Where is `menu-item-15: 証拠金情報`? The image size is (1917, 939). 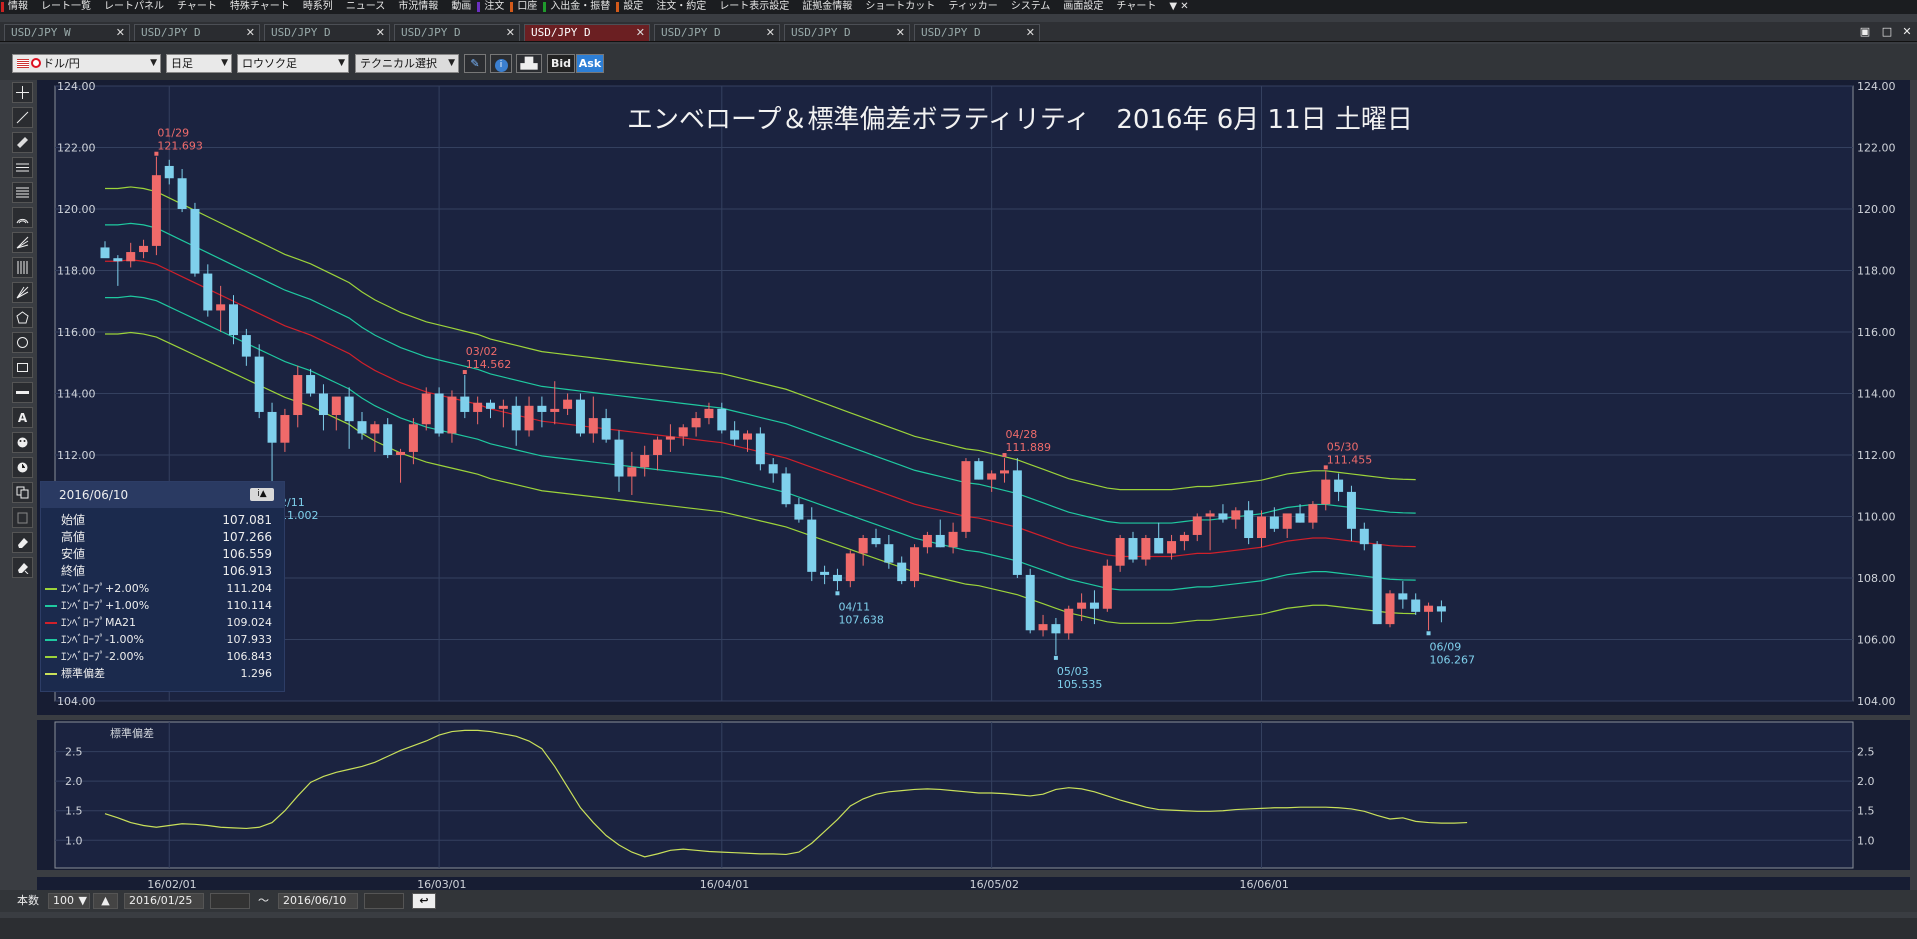
menu-item-15: 証拠金情報 is located at coordinates (825, 7).